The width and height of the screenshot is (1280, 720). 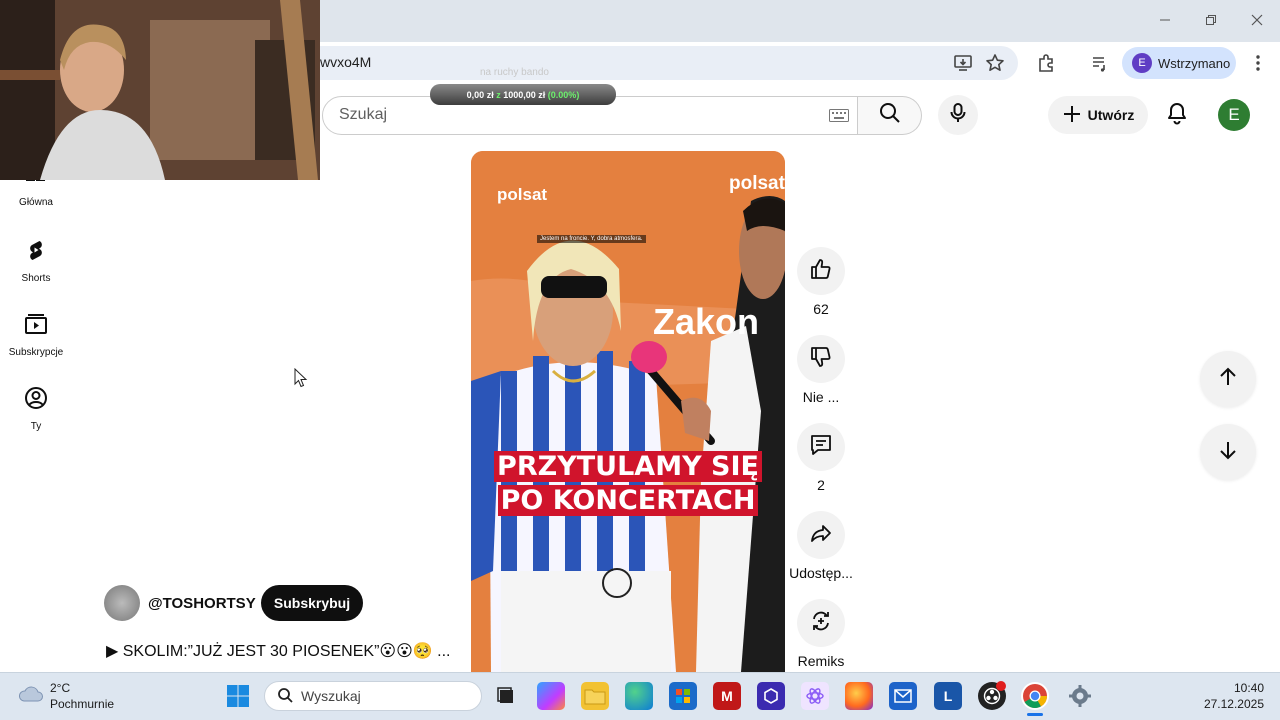 I want to click on remix-button, so click(x=821, y=623).